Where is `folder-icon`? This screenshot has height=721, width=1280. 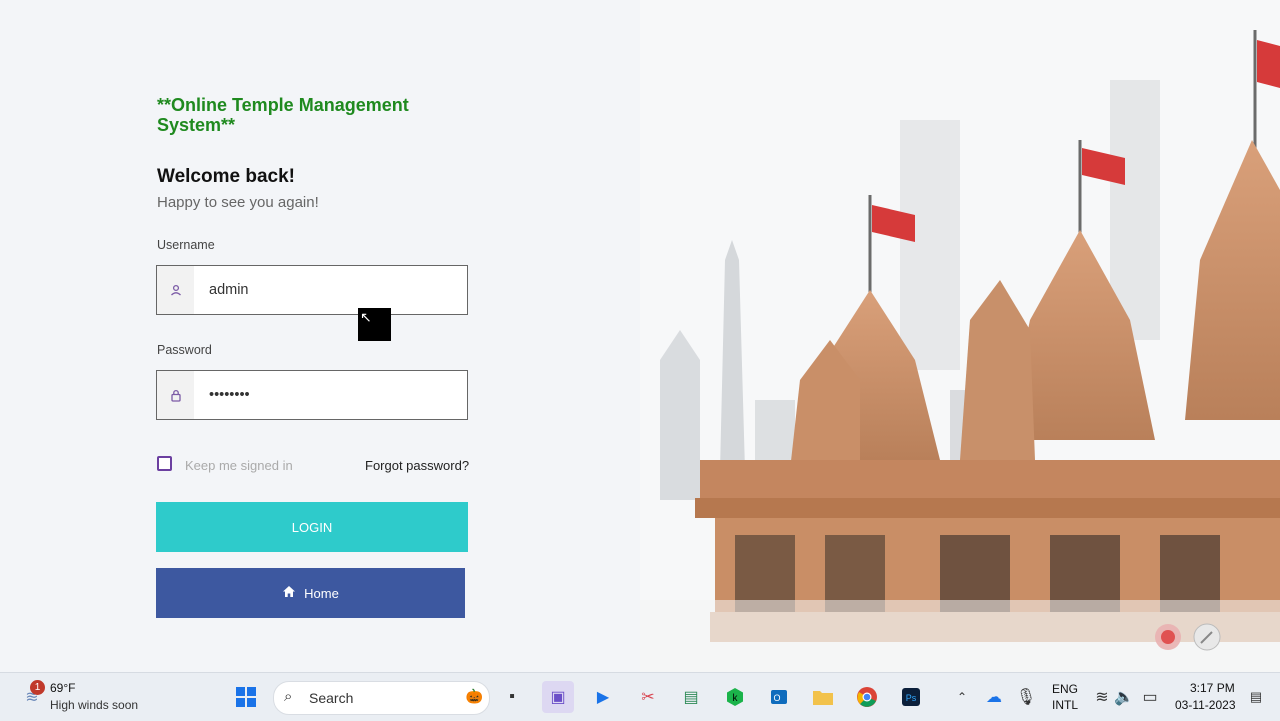 folder-icon is located at coordinates (823, 697).